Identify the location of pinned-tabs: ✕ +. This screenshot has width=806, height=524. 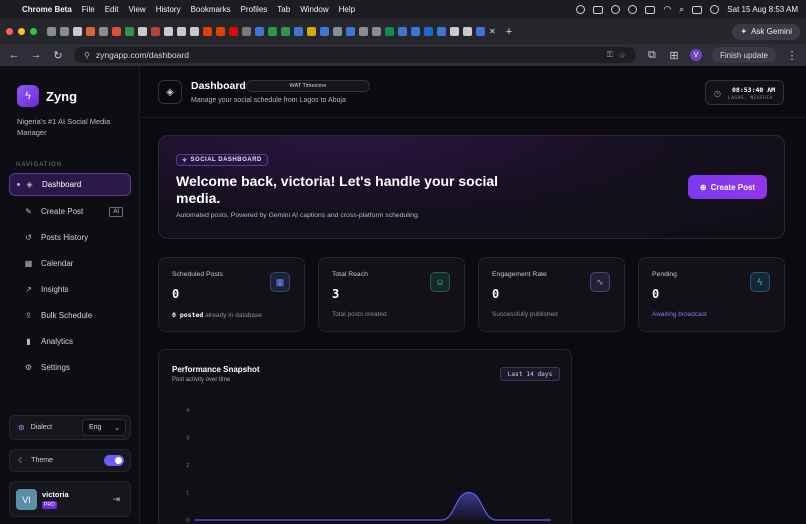
(279, 32).